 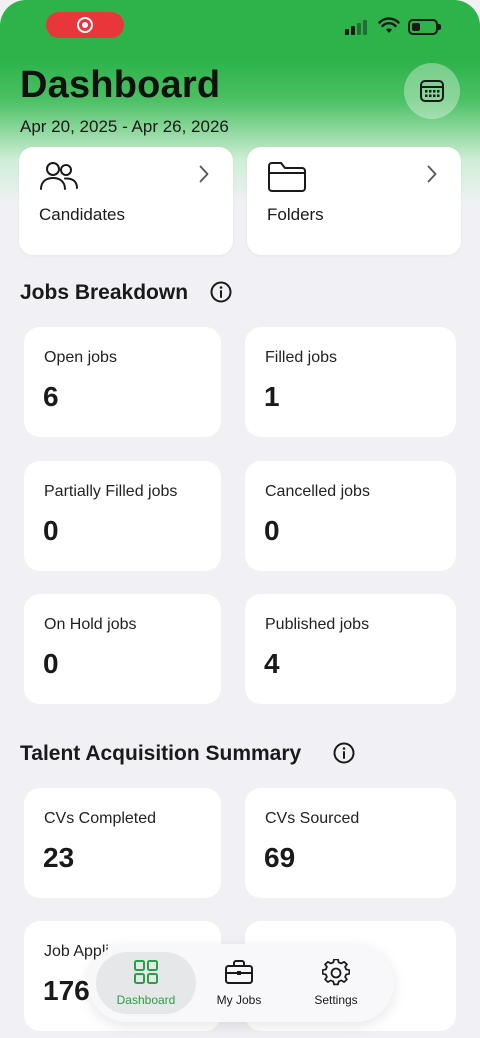 What do you see at coordinates (317, 491) in the screenshot?
I see `stat-label: Cancelled jobs` at bounding box center [317, 491].